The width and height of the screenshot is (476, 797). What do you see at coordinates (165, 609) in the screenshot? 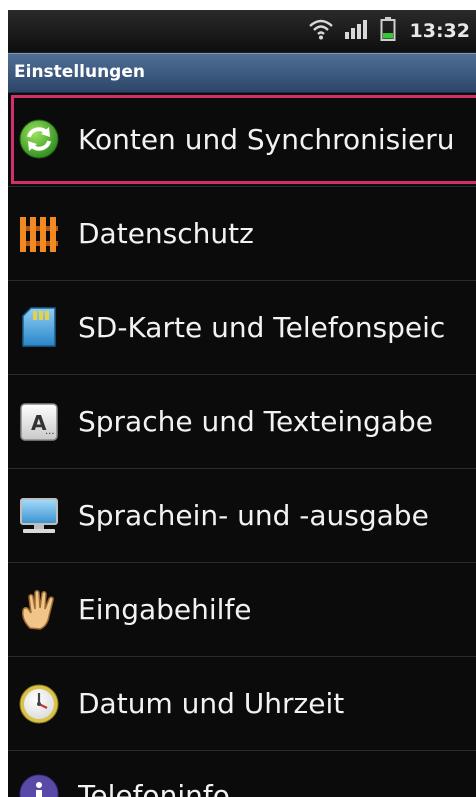
I see `settings-item-label: Eingabehilfe` at bounding box center [165, 609].